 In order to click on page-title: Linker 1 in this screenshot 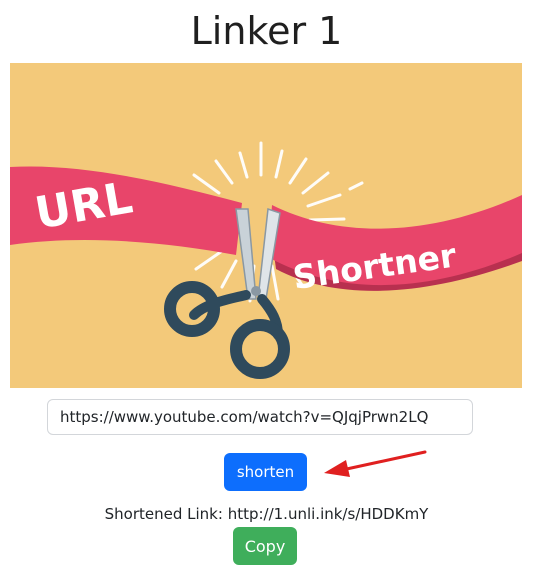, I will do `click(266, 31)`.